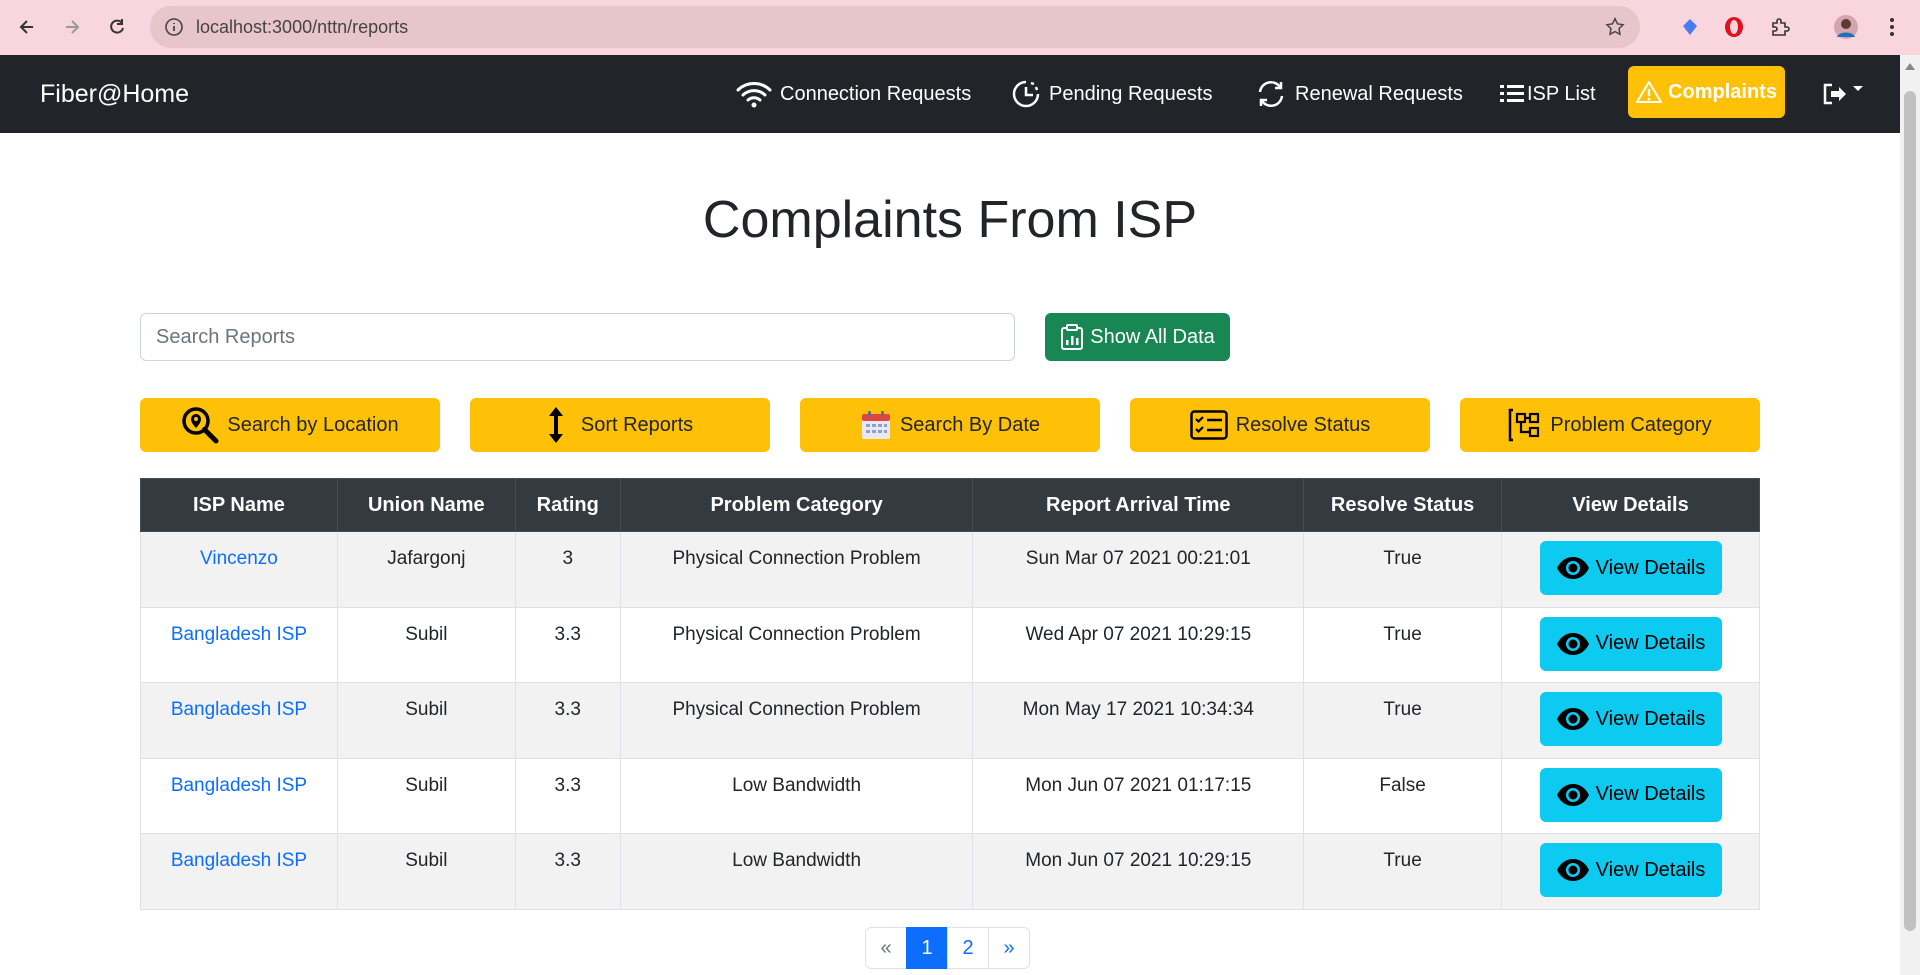  I want to click on isp-name-link: Vincenzo, so click(239, 569).